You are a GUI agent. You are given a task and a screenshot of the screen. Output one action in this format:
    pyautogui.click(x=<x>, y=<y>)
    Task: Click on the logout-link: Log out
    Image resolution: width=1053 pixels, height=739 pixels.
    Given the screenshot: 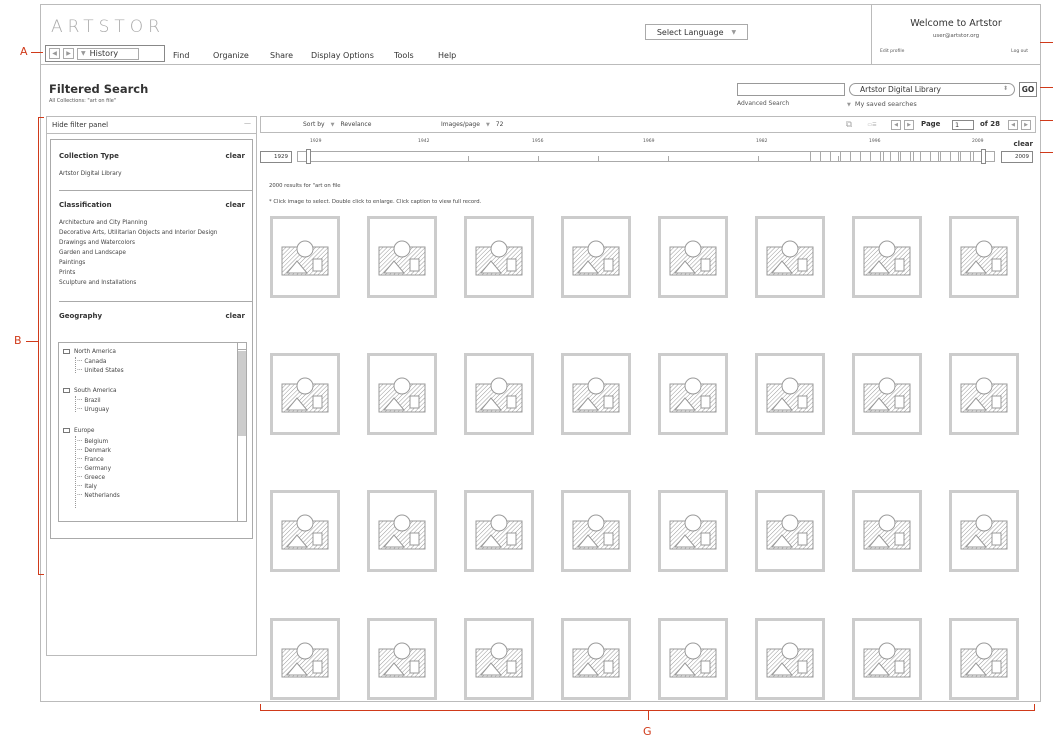 What is the action you would take?
    pyautogui.click(x=1019, y=51)
    